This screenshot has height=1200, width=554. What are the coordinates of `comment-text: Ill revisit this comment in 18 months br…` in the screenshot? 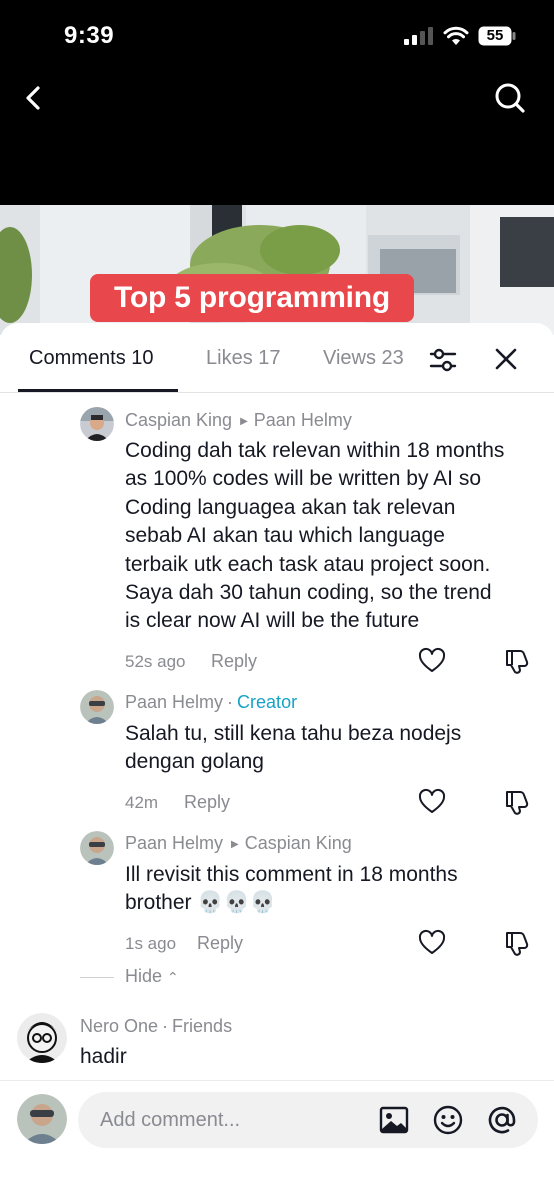 It's located at (291, 889).